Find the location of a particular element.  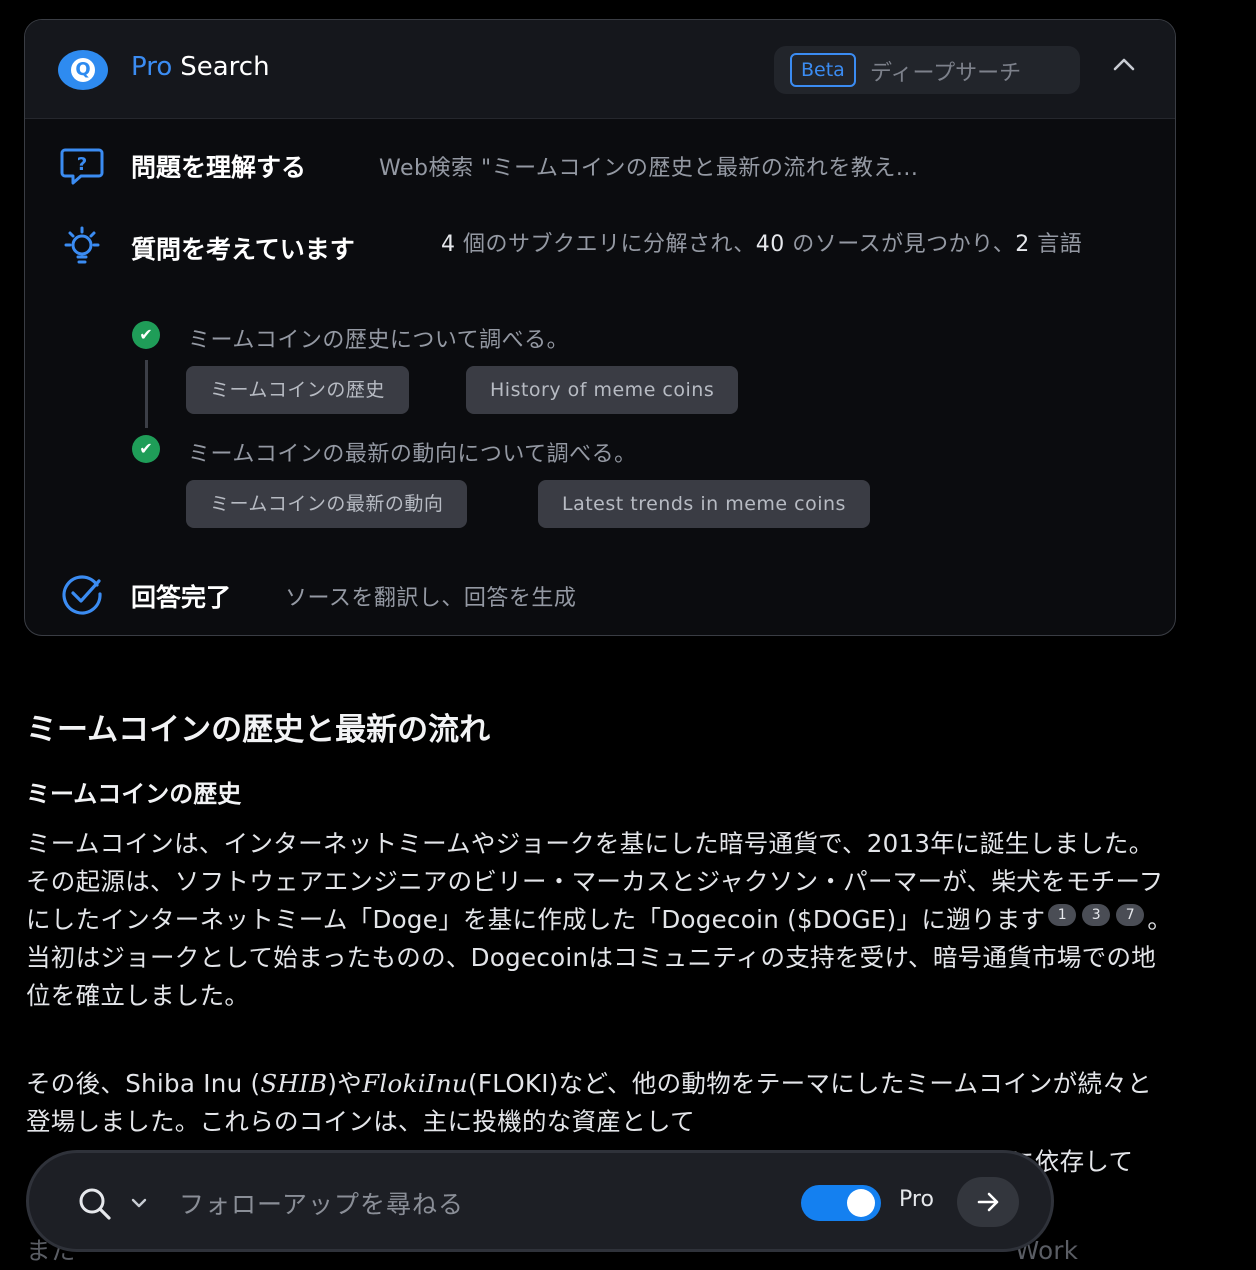

send-button is located at coordinates (988, 1202).